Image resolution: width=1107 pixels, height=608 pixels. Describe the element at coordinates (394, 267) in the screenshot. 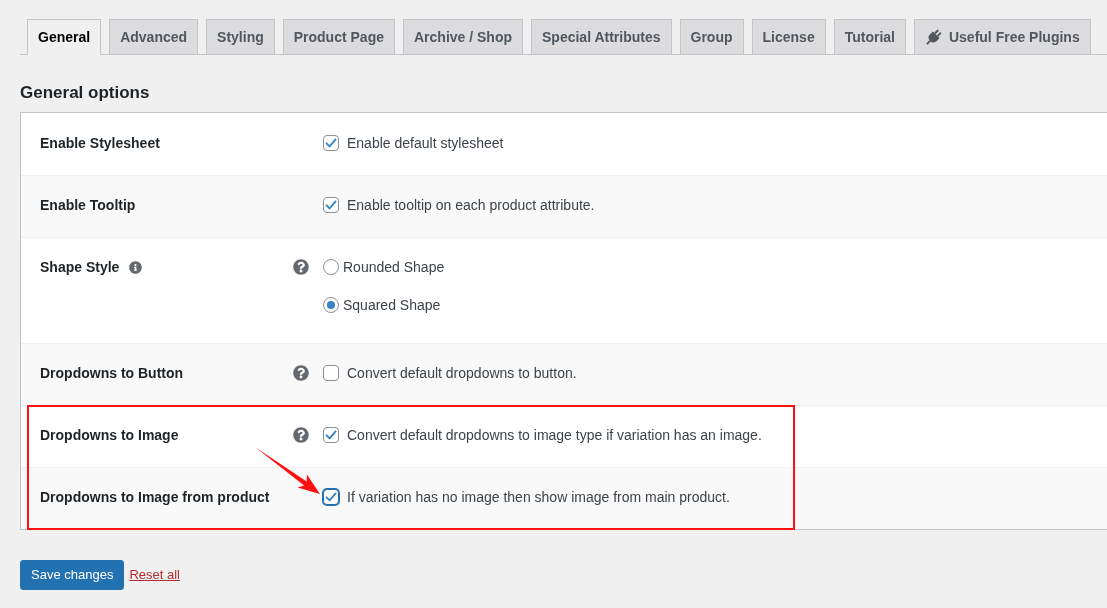

I see `radio-label: Rounded Shape` at that location.